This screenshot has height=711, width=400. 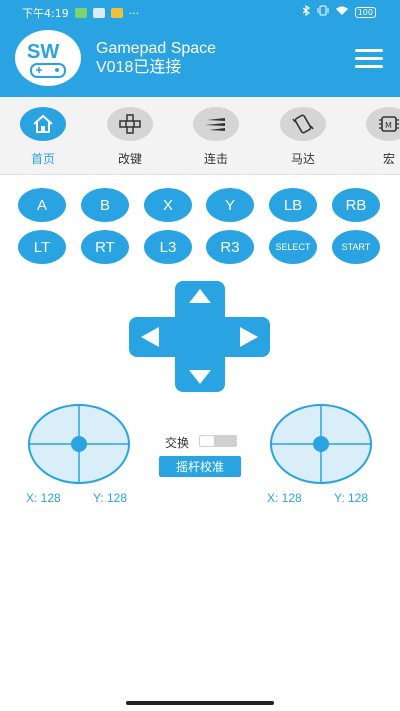 I want to click on tab-remap: 改键, so click(x=130, y=137).